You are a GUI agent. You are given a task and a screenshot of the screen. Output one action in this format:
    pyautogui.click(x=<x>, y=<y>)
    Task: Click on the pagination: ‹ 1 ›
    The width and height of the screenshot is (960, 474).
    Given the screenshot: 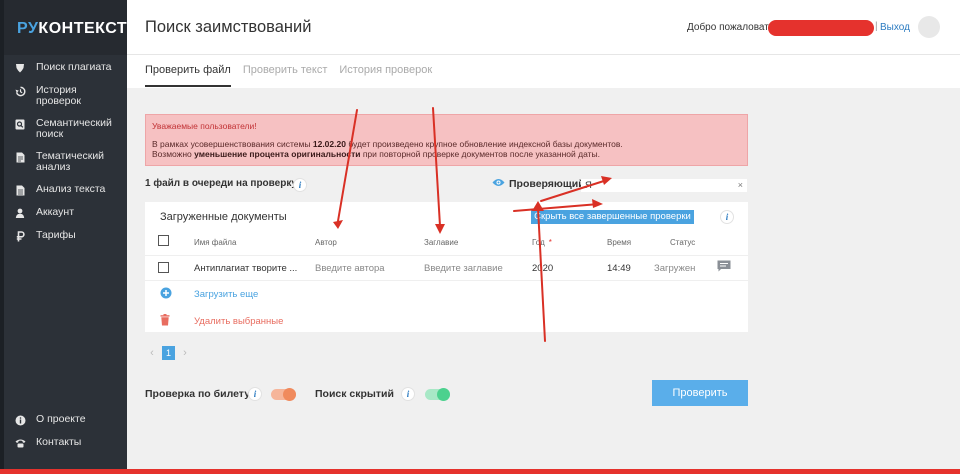 What is the action you would take?
    pyautogui.click(x=168, y=353)
    